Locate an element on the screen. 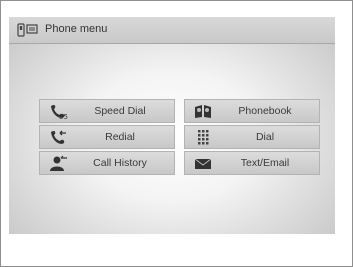 The height and width of the screenshot is (267, 353). phonebook-label: Phonebook is located at coordinates (265, 111).